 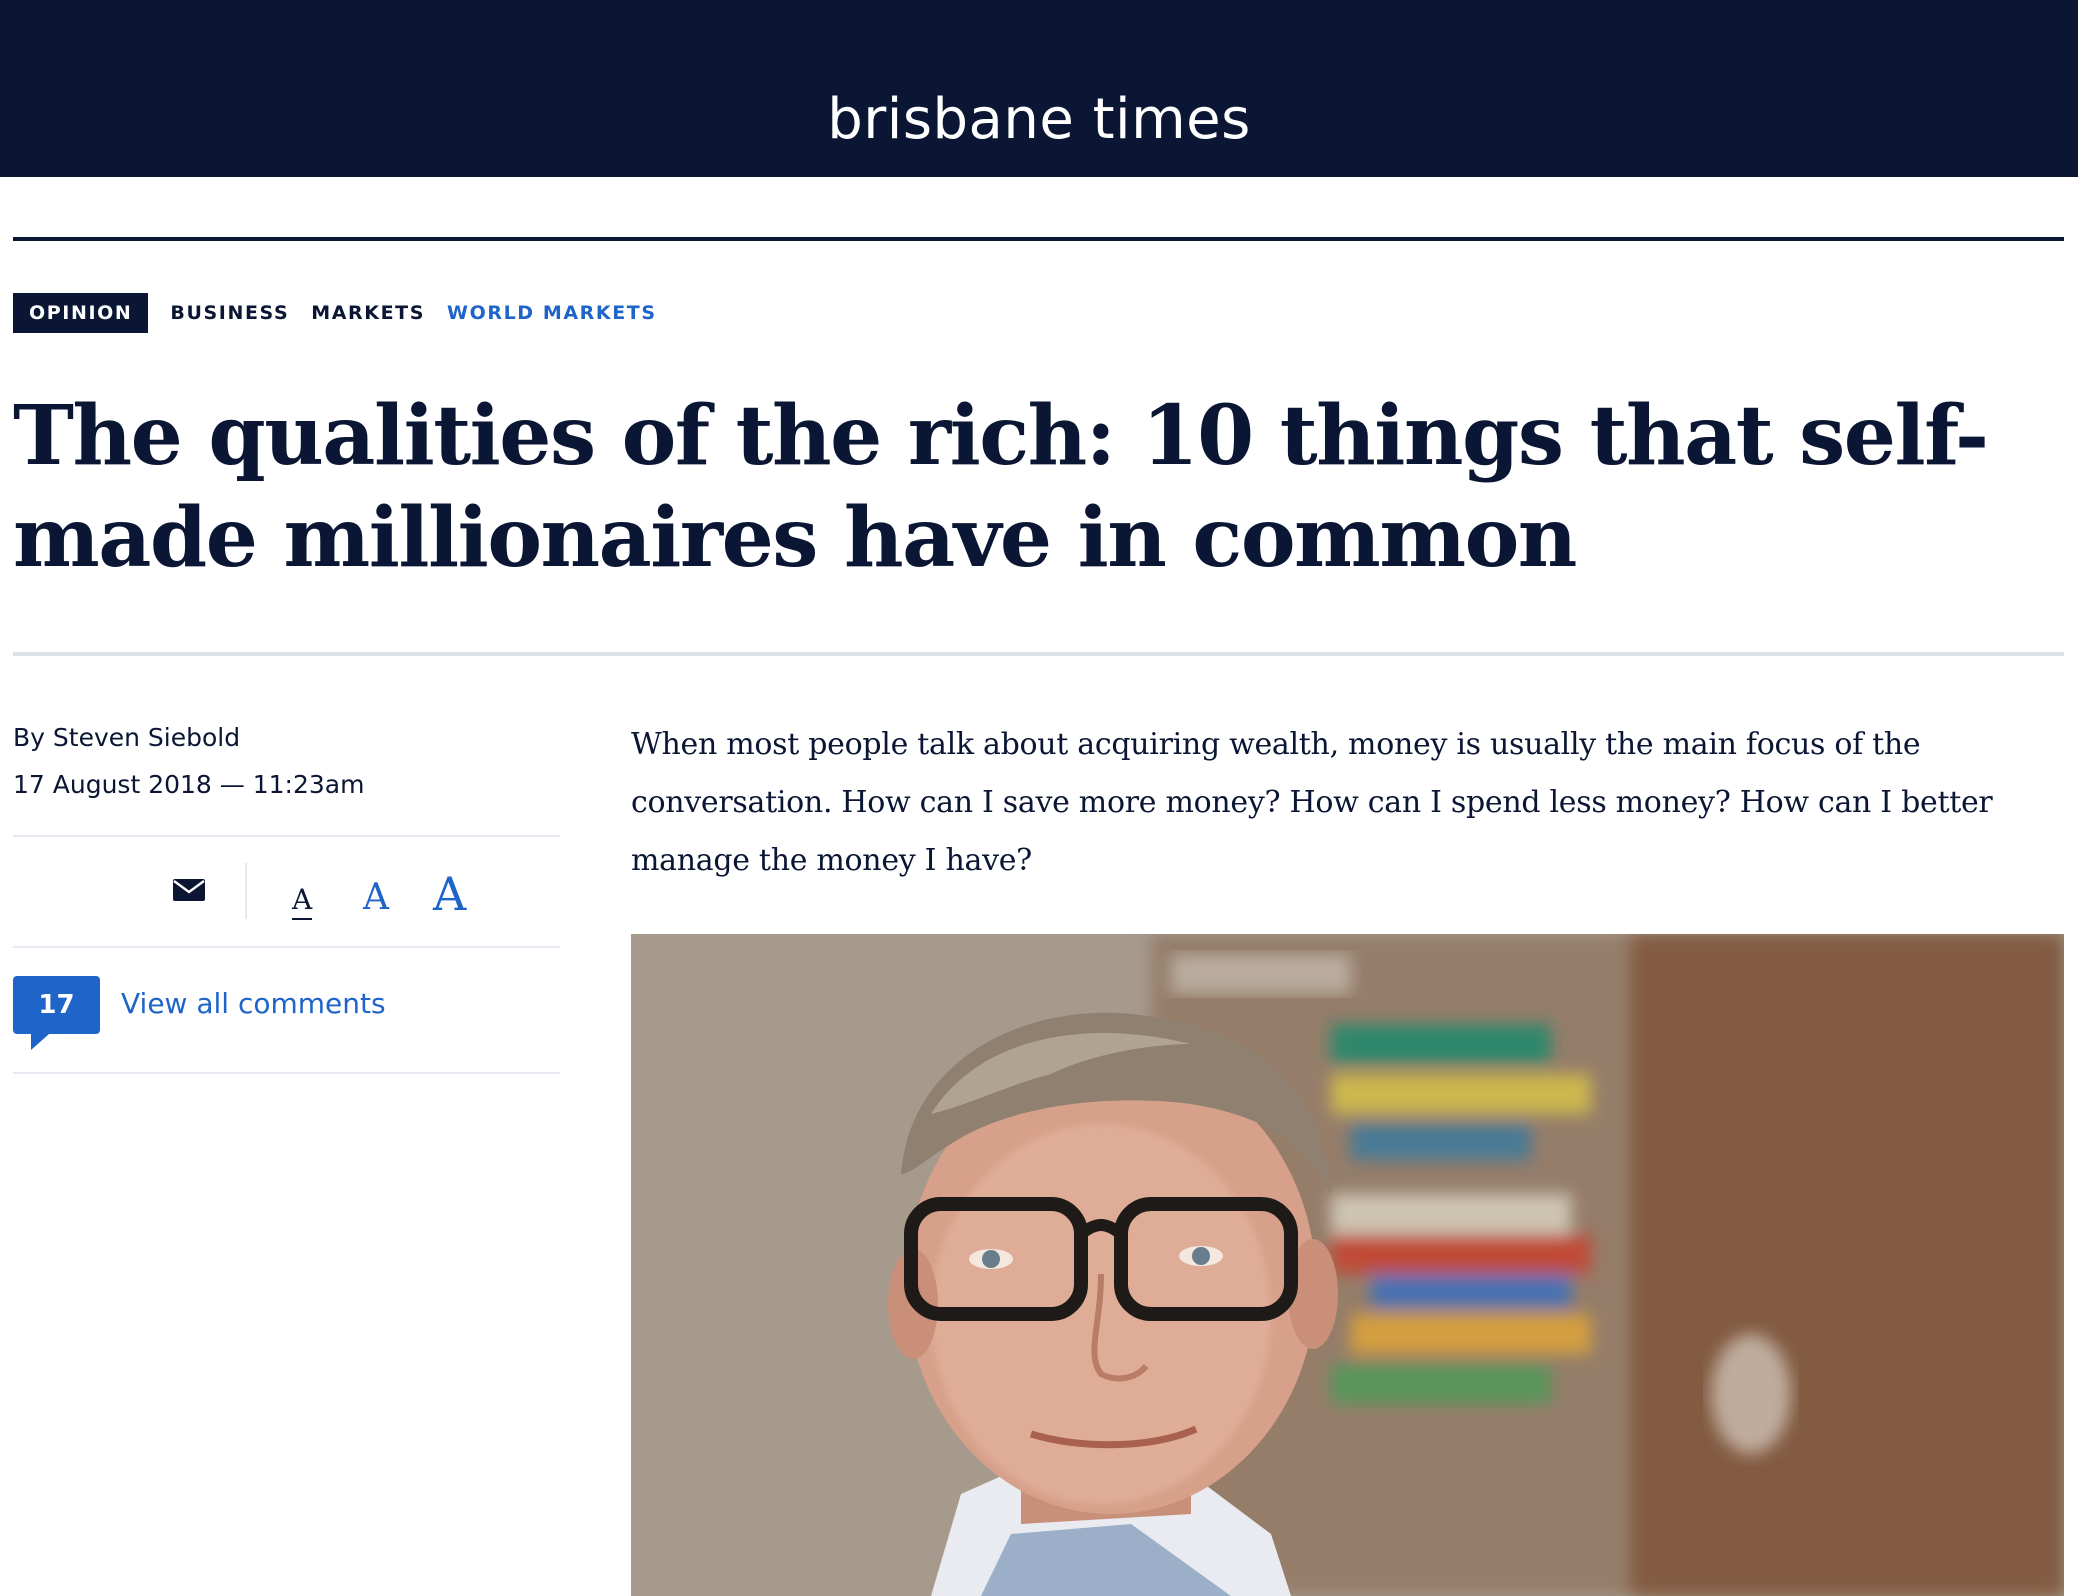 What do you see at coordinates (229, 313) in the screenshot?
I see `tag-business: BUSINESS` at bounding box center [229, 313].